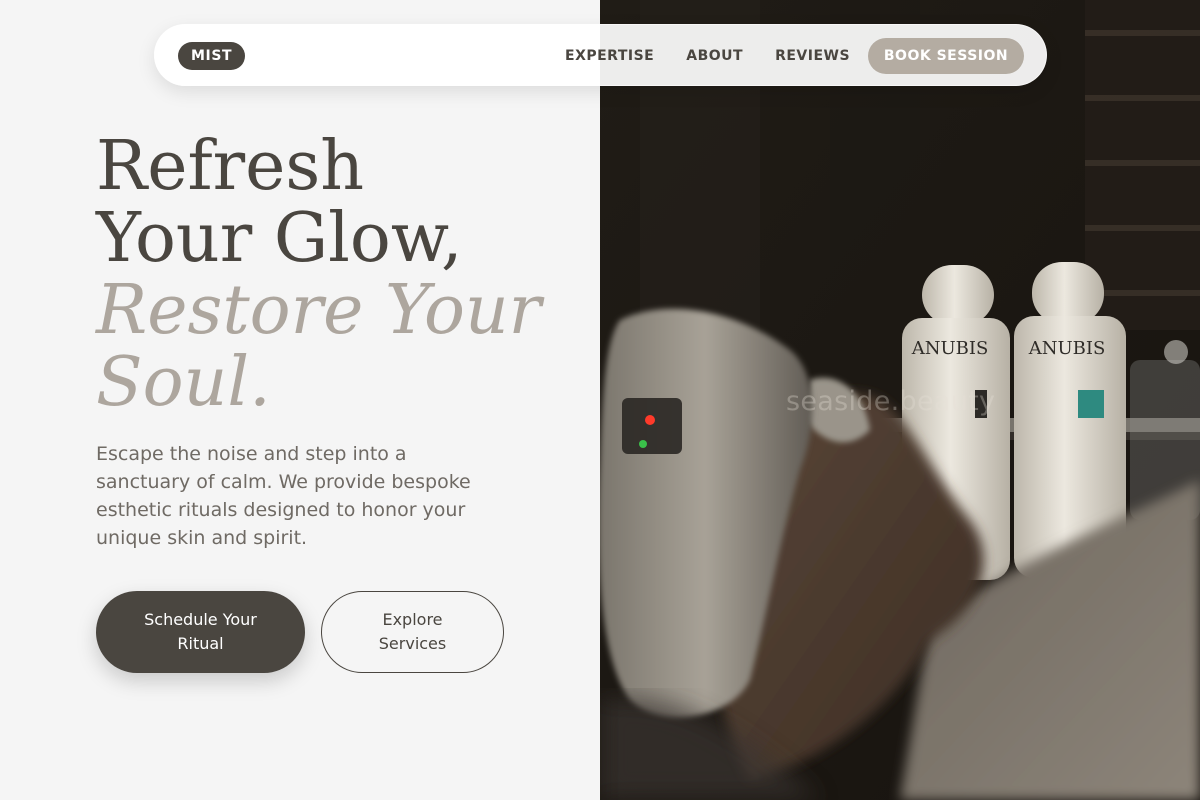 The height and width of the screenshot is (800, 1200). What do you see at coordinates (279, 238) in the screenshot?
I see `title-line-2: Your Glow,` at bounding box center [279, 238].